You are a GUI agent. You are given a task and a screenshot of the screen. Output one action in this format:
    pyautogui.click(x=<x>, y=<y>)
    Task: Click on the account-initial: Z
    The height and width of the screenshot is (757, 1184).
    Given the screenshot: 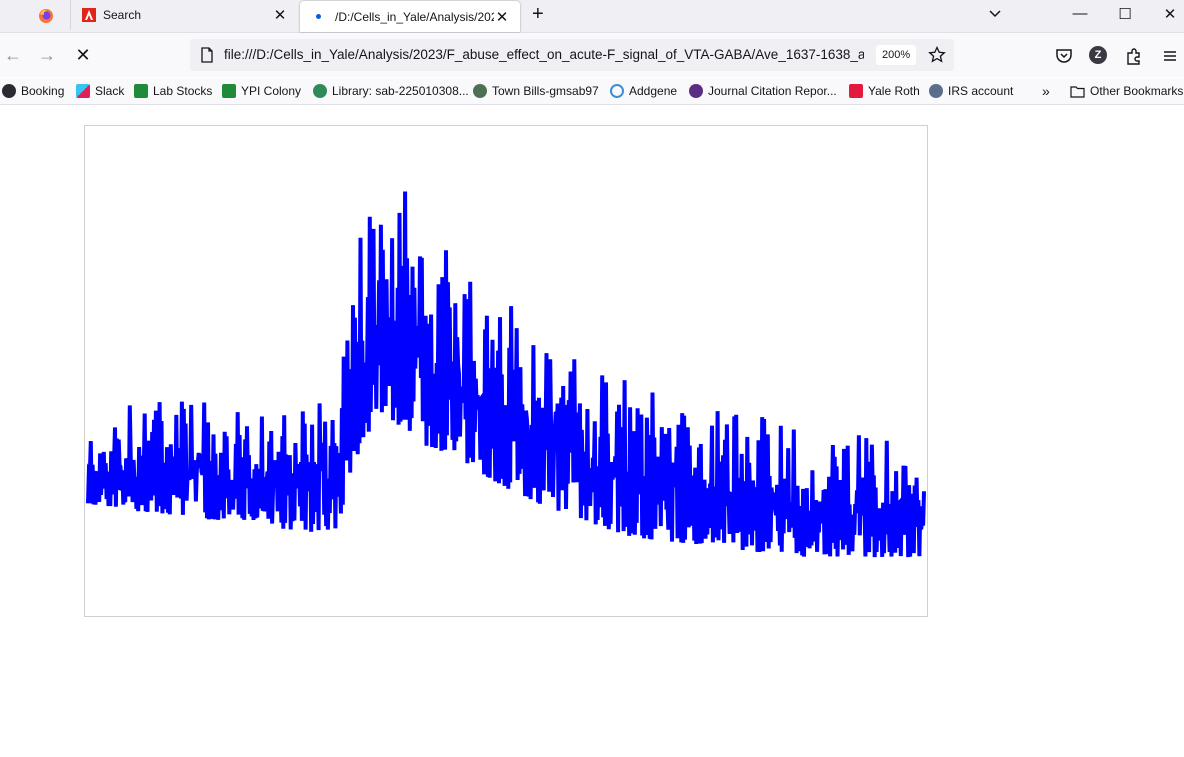 What is the action you would take?
    pyautogui.click(x=1098, y=55)
    